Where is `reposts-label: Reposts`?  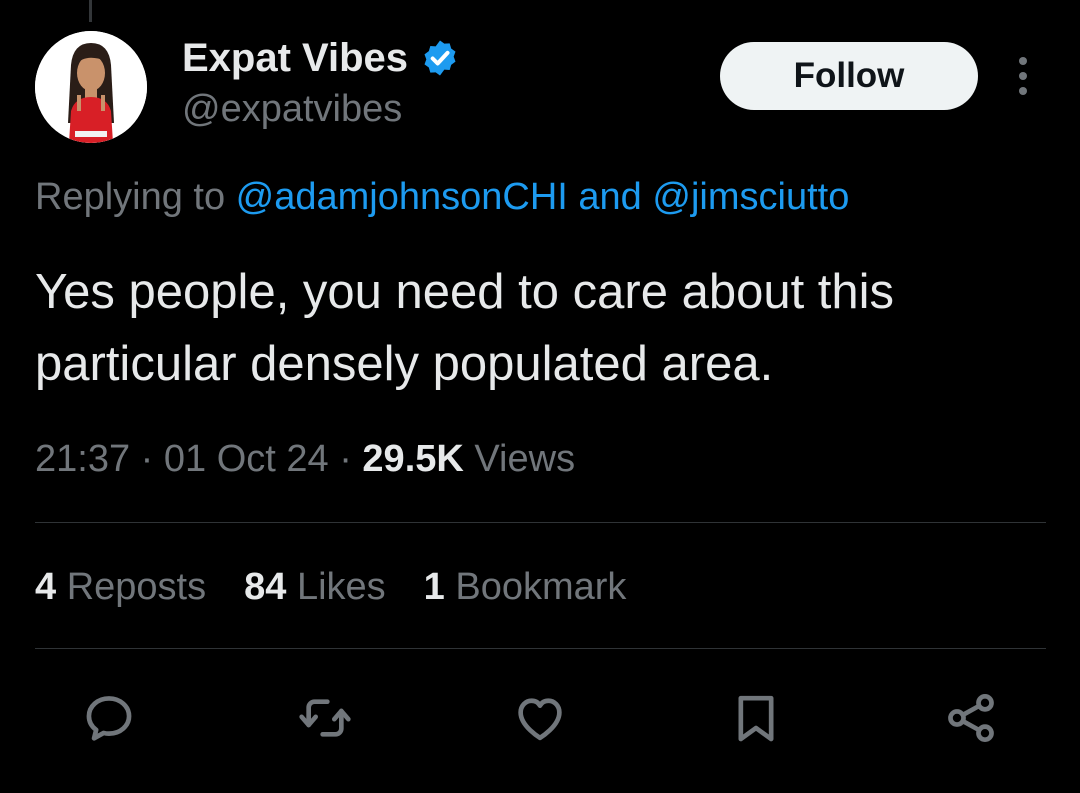 reposts-label: Reposts is located at coordinates (131, 587).